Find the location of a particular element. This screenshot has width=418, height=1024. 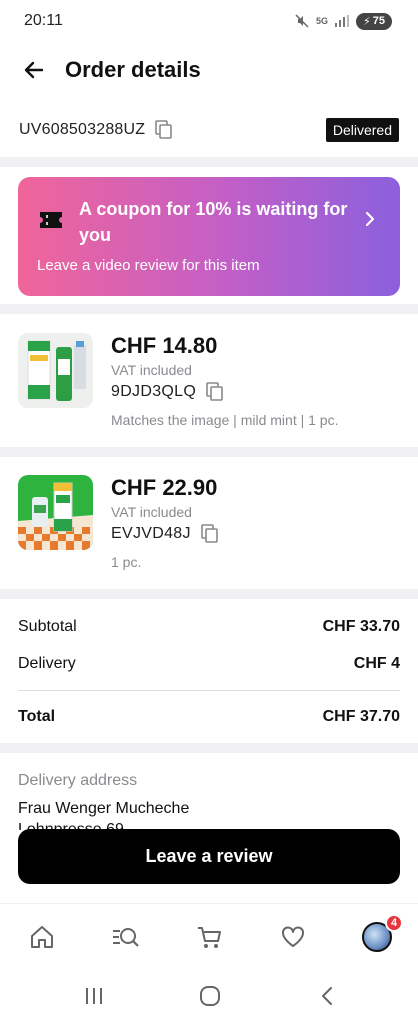

product-sku: 9DJD3QLQ is located at coordinates (154, 391).